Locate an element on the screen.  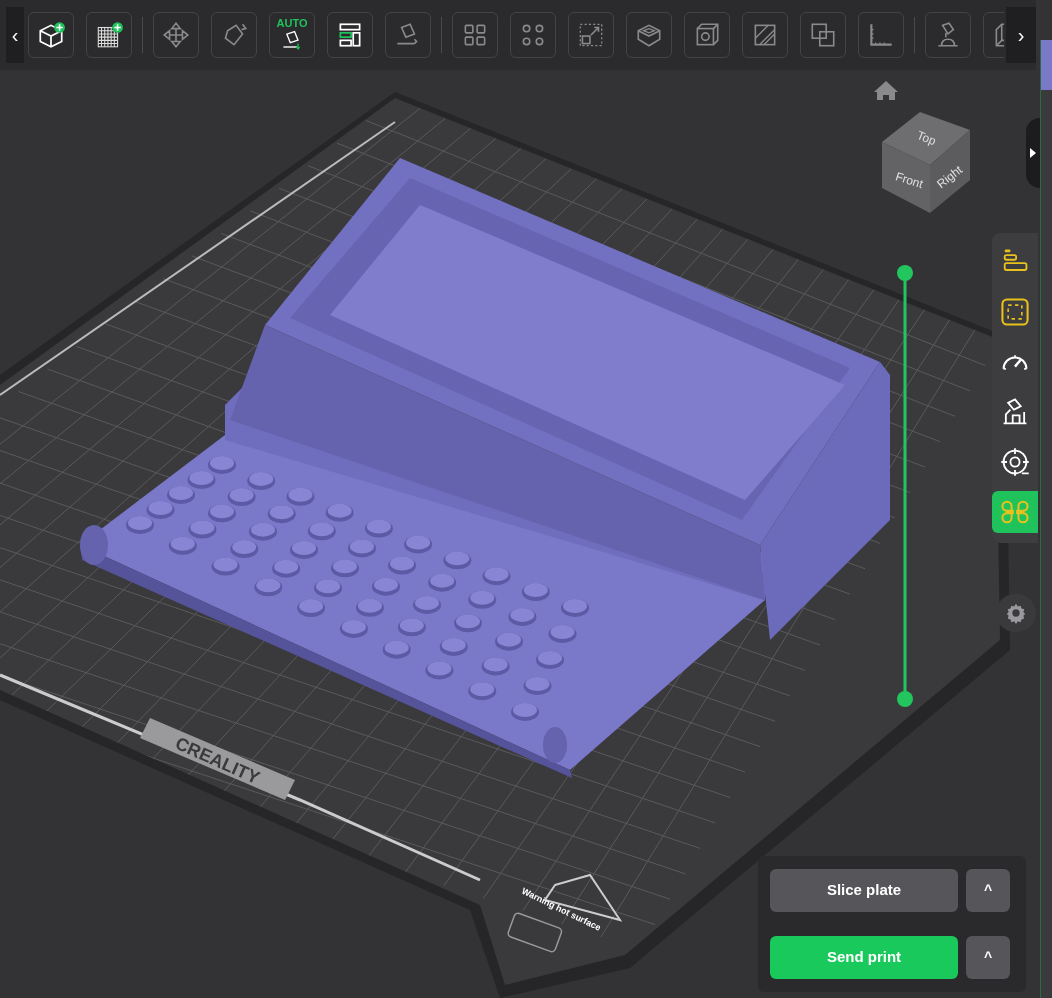
dashed-frame-icon is located at coordinates (1015, 312).